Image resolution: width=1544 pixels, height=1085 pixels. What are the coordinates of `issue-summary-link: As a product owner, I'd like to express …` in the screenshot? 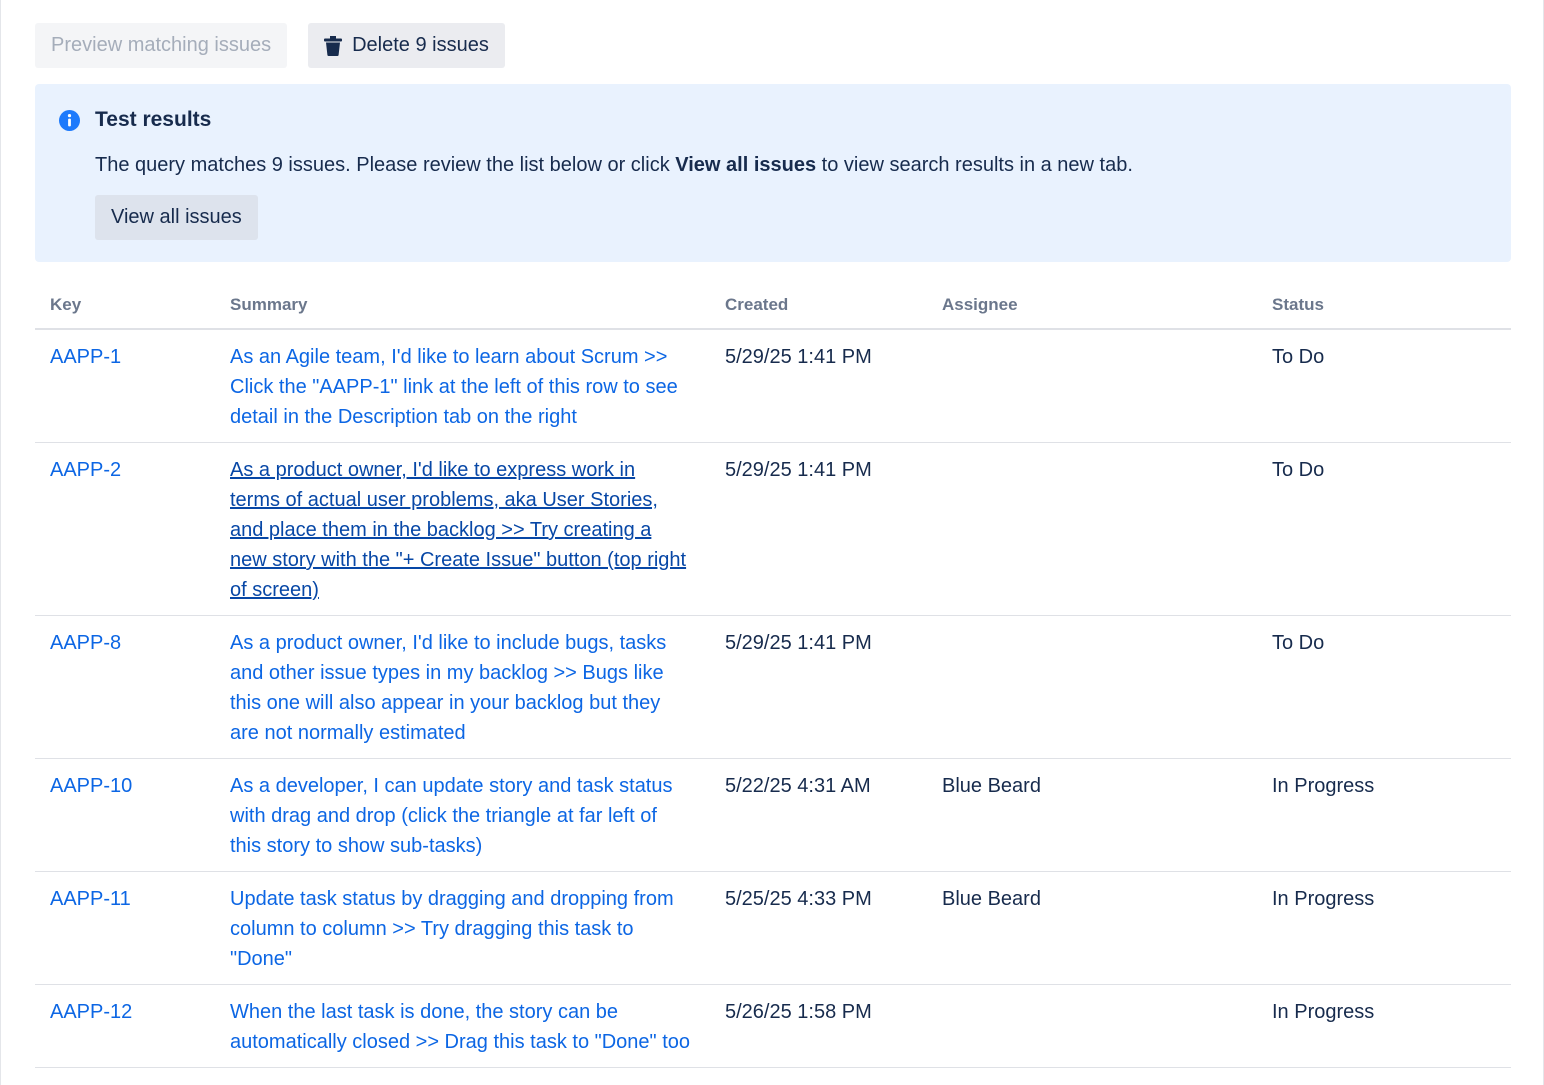 It's located at (458, 530).